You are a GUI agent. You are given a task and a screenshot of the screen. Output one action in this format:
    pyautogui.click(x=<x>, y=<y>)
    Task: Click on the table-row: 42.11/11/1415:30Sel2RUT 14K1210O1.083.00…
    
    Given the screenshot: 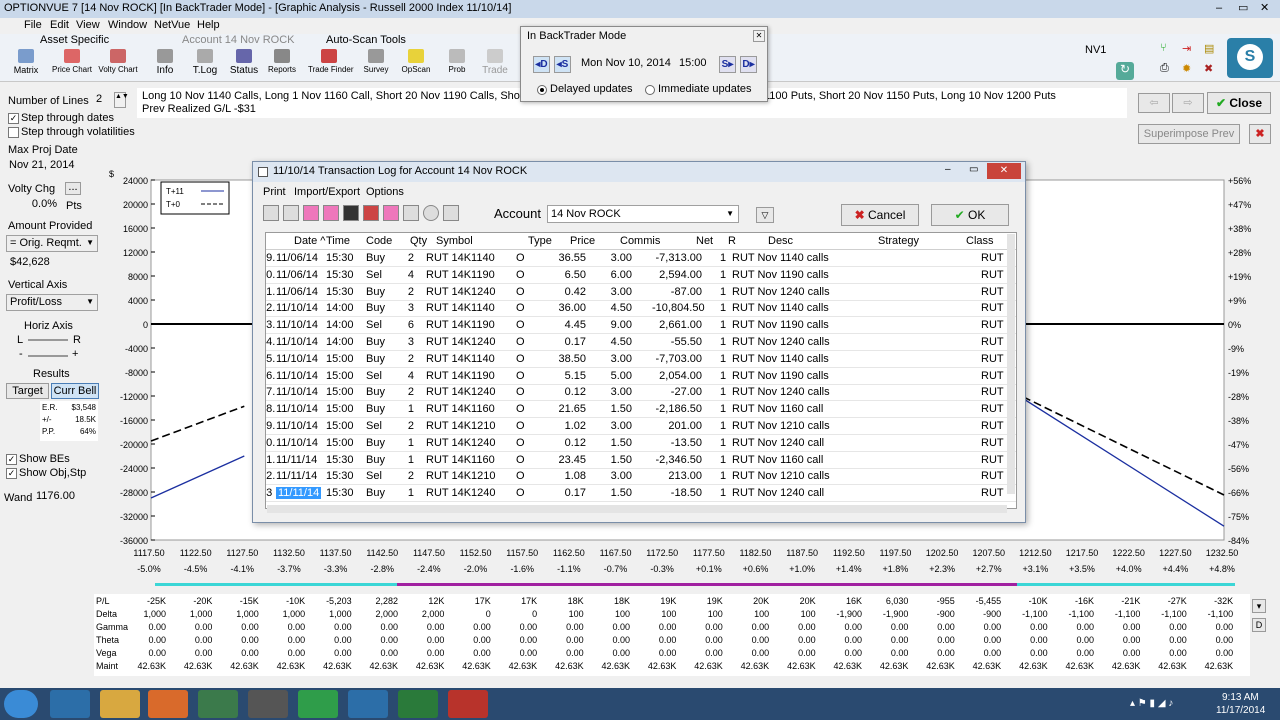 What is the action you would take?
    pyautogui.click(x=641, y=477)
    